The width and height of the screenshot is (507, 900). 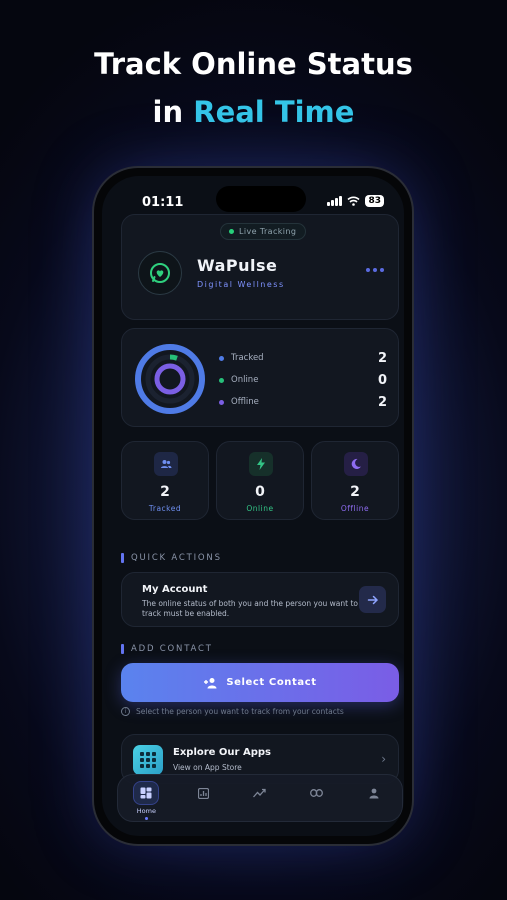 I want to click on quick-actions-title: QUICK ACTIONS, so click(x=176, y=558).